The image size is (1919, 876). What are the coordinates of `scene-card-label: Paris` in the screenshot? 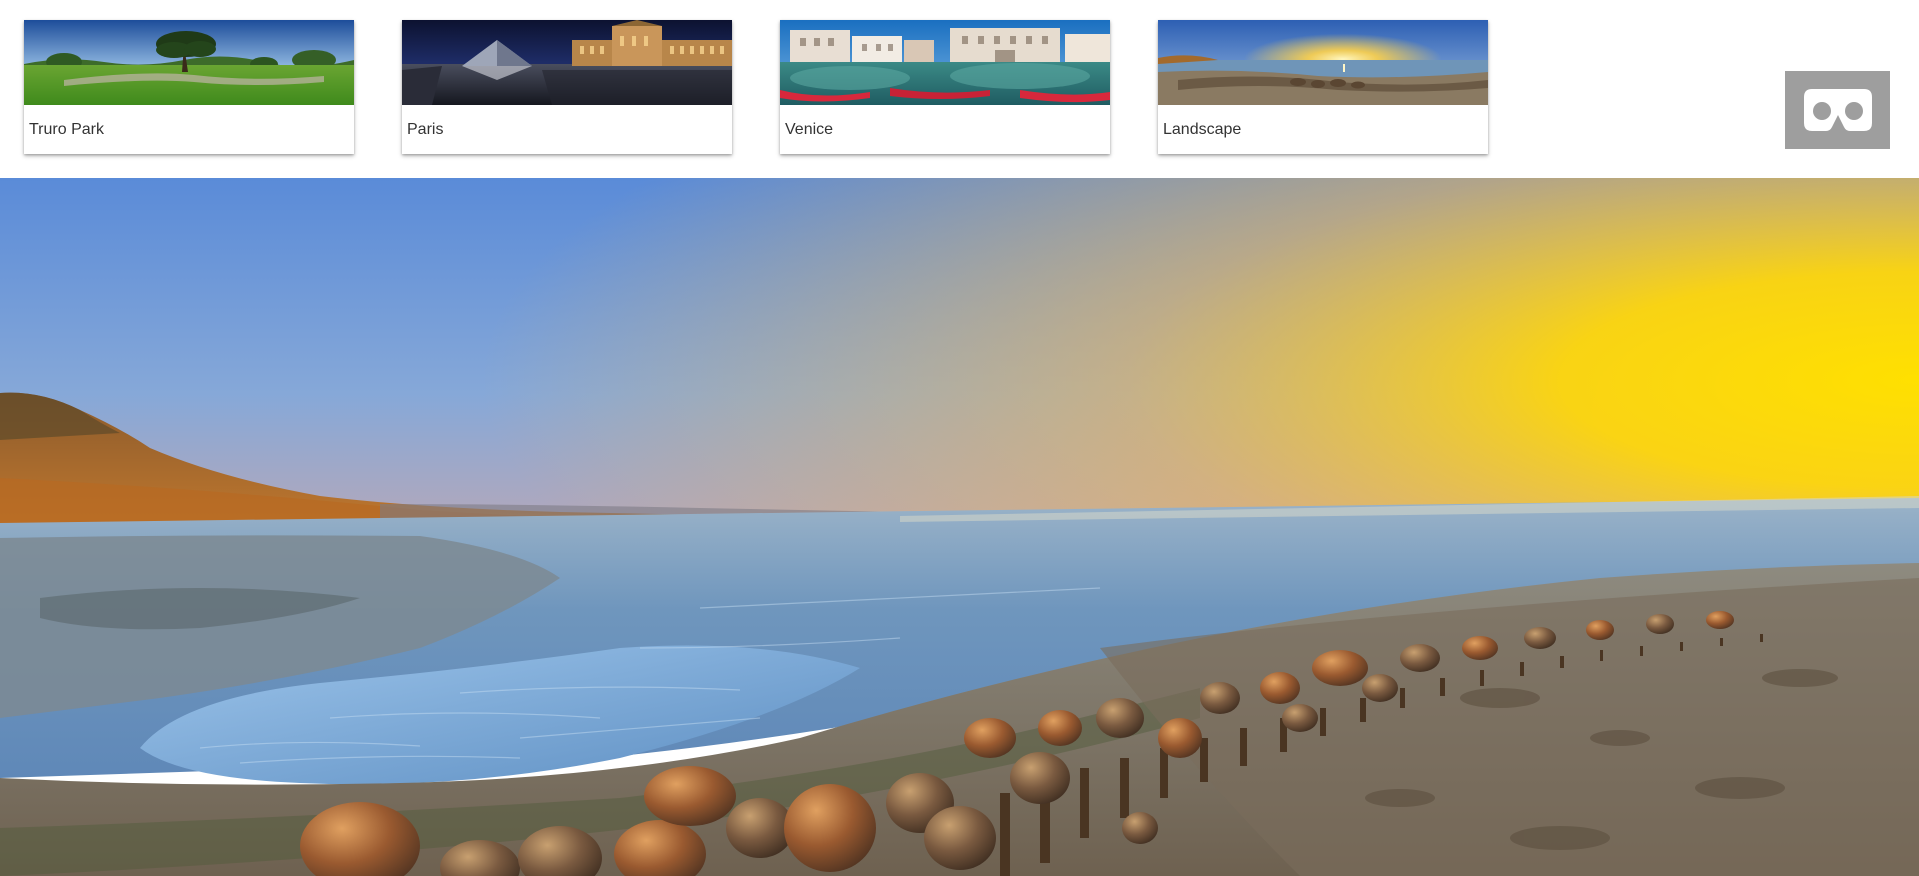 It's located at (425, 129).